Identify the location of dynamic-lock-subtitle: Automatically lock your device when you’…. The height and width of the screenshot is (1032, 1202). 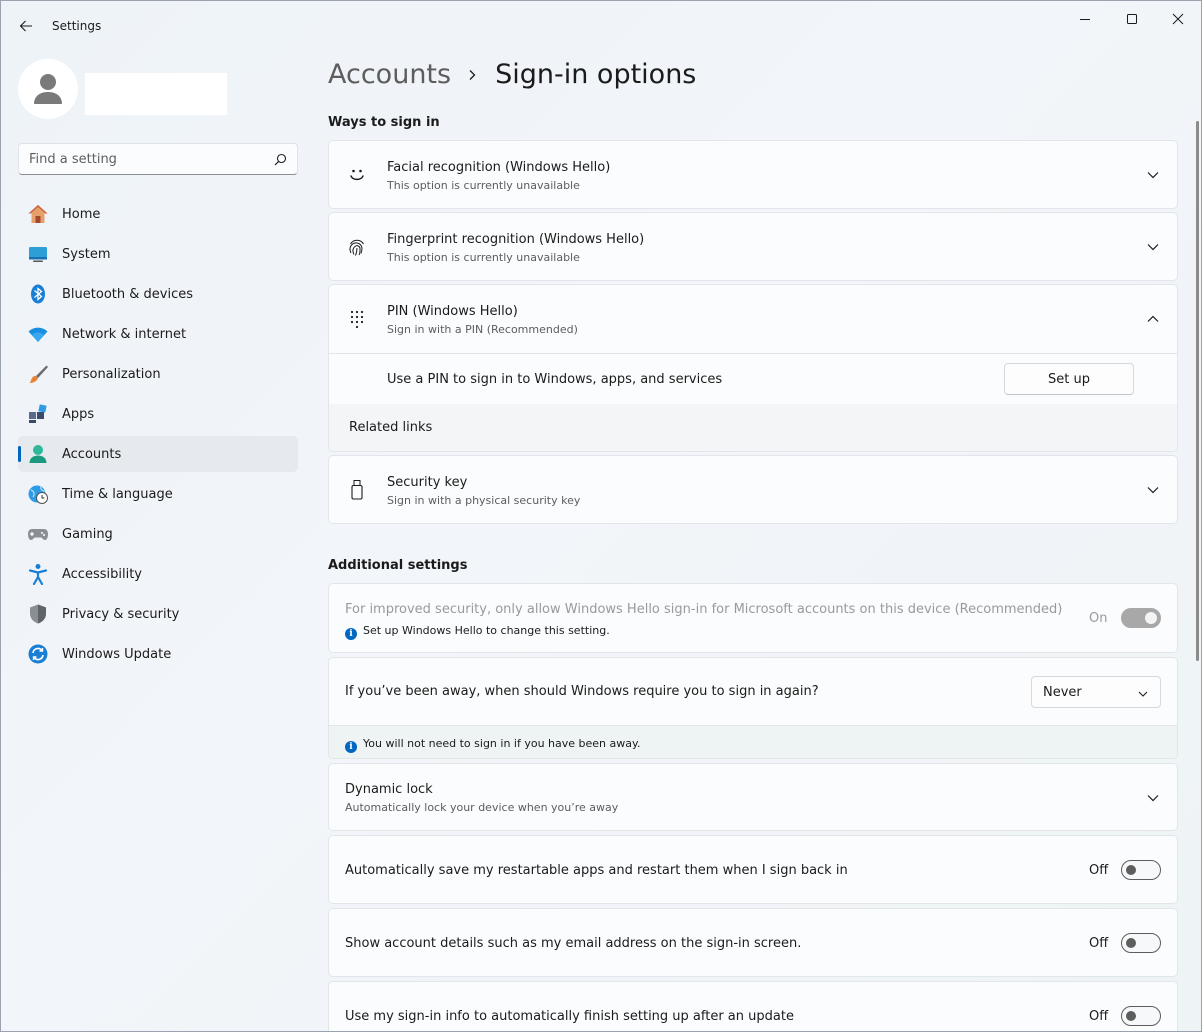
(482, 807).